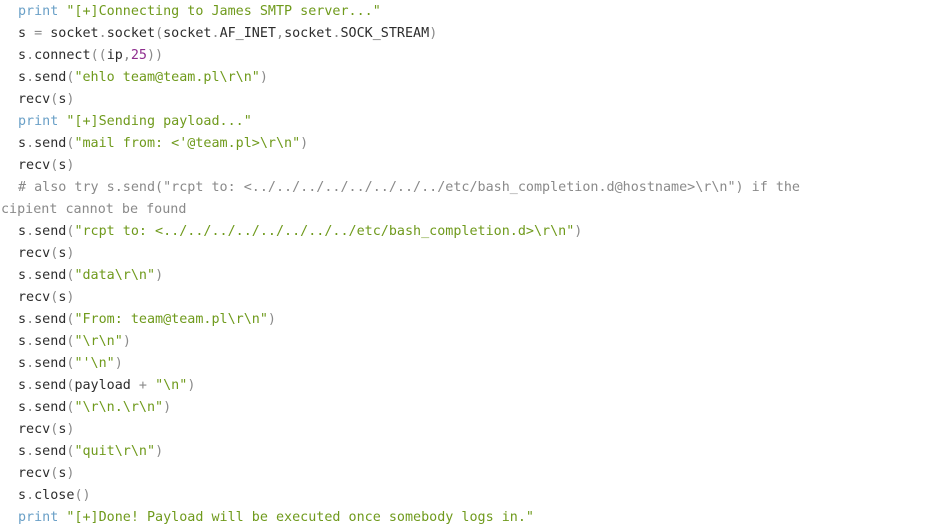  Describe the element at coordinates (159, 33) in the screenshot. I see `code-token: (` at that location.